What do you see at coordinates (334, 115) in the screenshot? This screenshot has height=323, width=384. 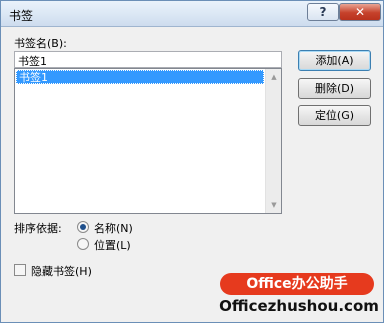 I see `goto-button: 定位(G)` at bounding box center [334, 115].